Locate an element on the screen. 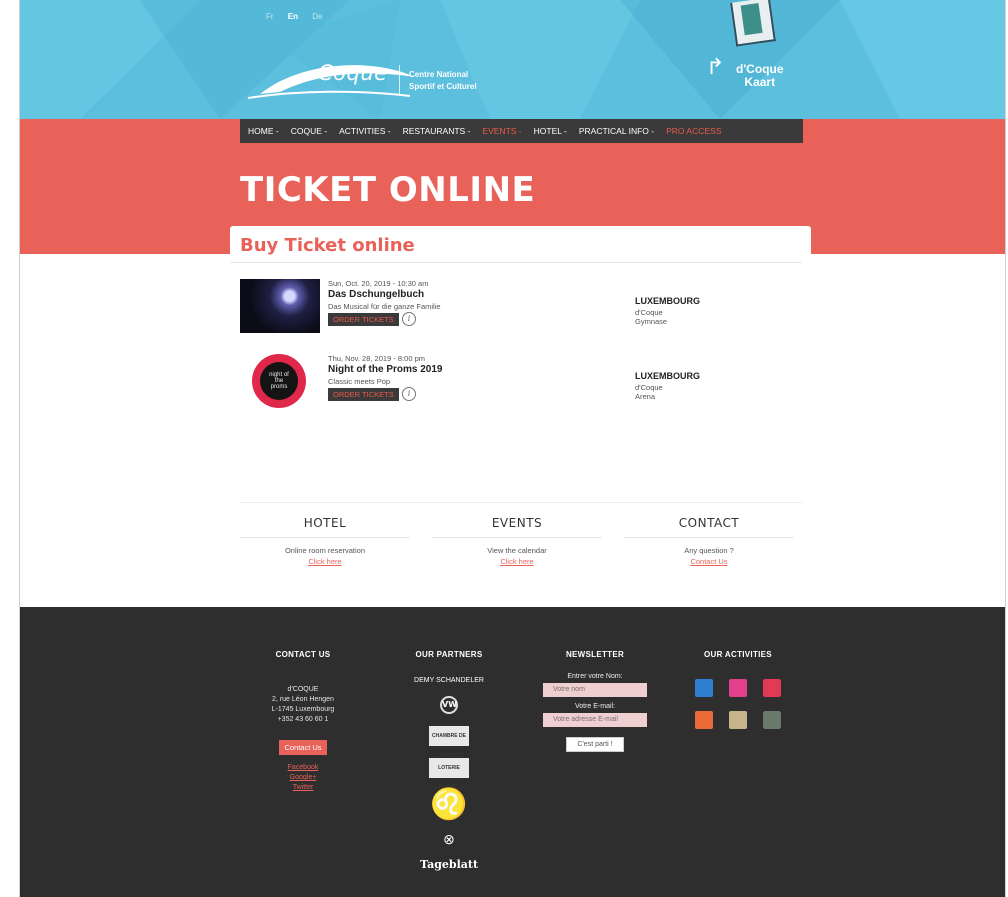 This screenshot has height=897, width=1008. footer-activities: OUR ACTIVITIES is located at coordinates (738, 689).